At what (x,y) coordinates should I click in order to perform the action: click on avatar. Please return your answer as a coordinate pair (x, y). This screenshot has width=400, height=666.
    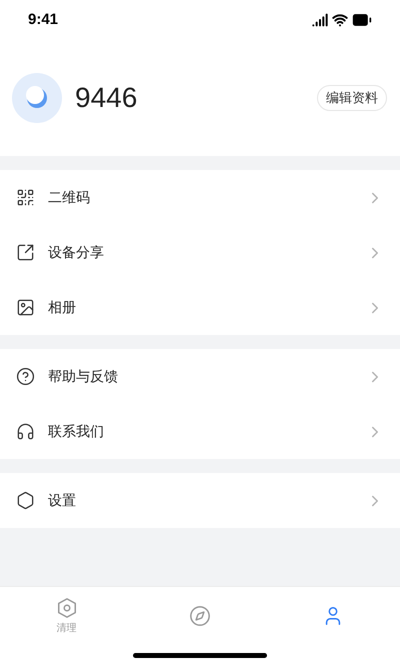
    Looking at the image, I should click on (37, 98).